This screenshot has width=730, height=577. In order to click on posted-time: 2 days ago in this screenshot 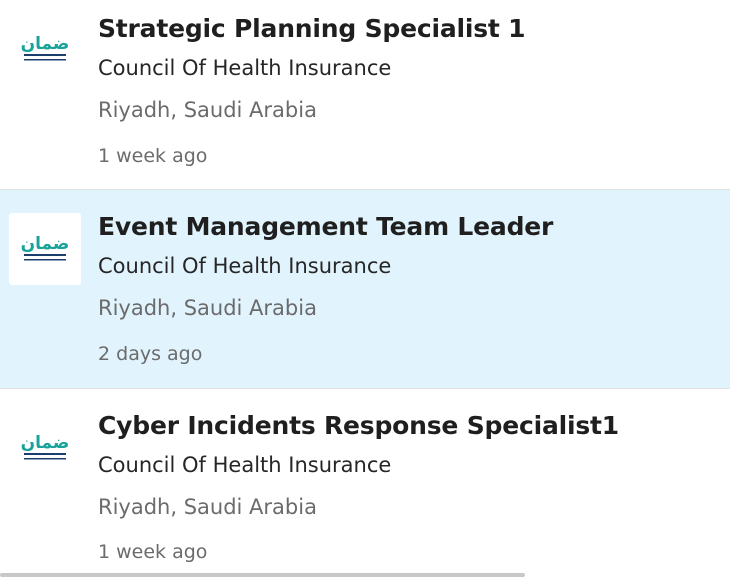, I will do `click(150, 354)`.